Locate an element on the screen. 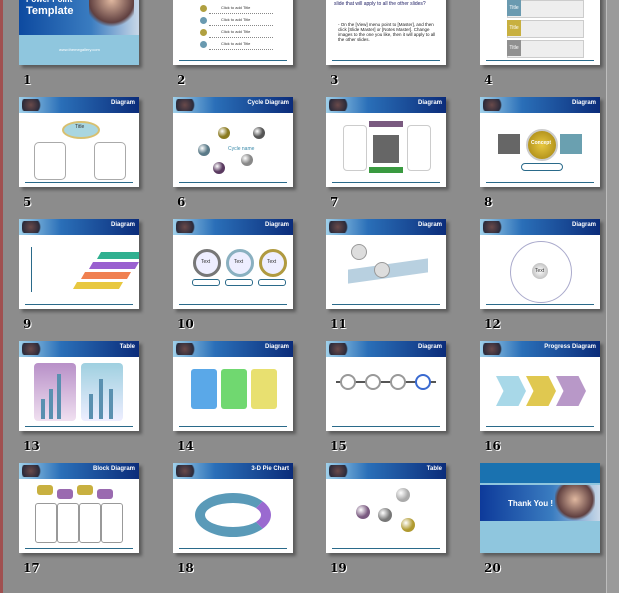  window-edge is located at coordinates (1, 296).